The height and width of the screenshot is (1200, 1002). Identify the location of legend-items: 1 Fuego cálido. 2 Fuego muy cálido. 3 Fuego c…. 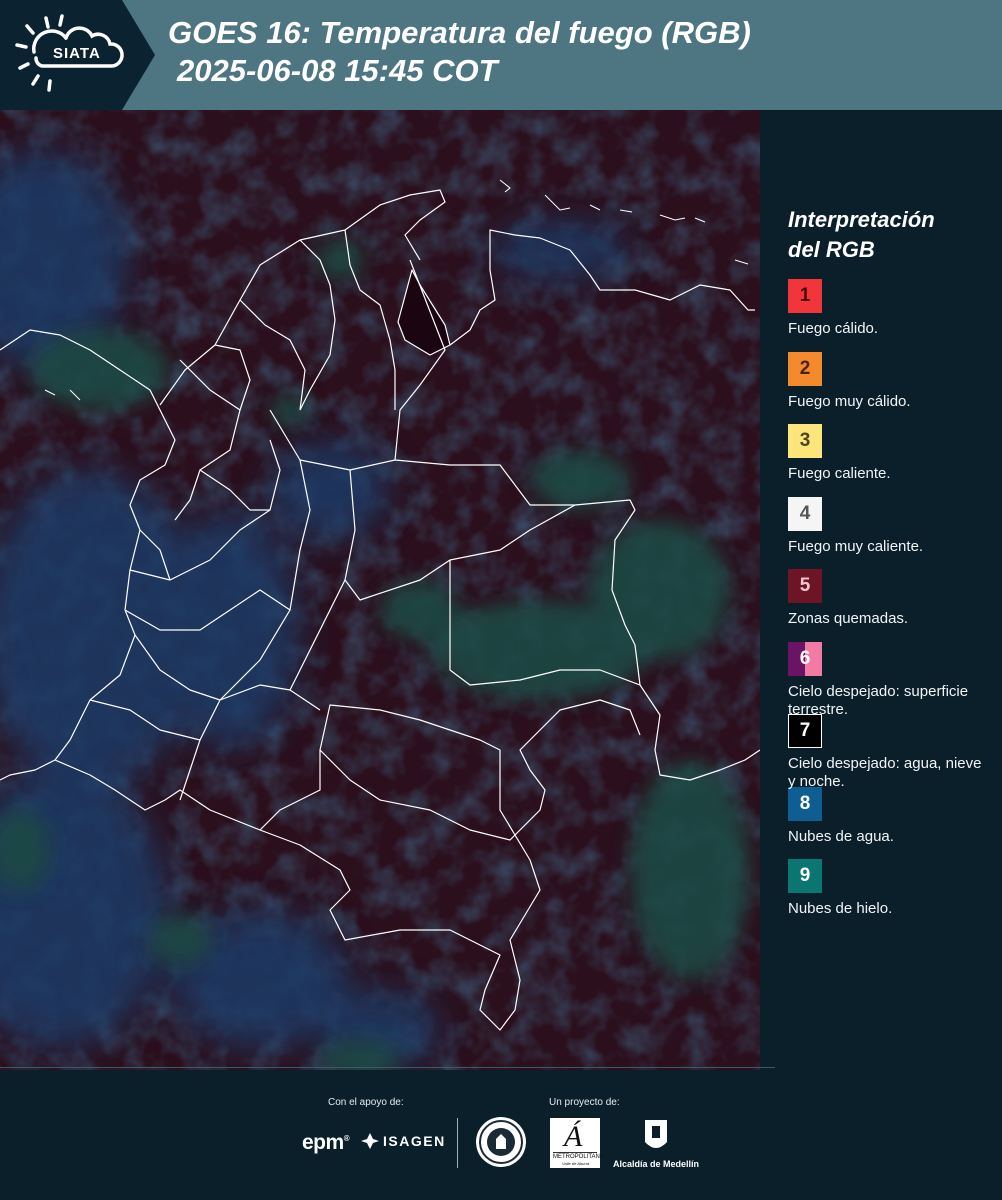
(888, 605).